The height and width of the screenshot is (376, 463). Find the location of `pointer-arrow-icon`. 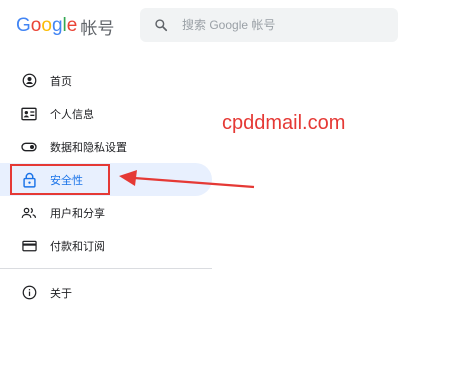

pointer-arrow-icon is located at coordinates (187, 179).